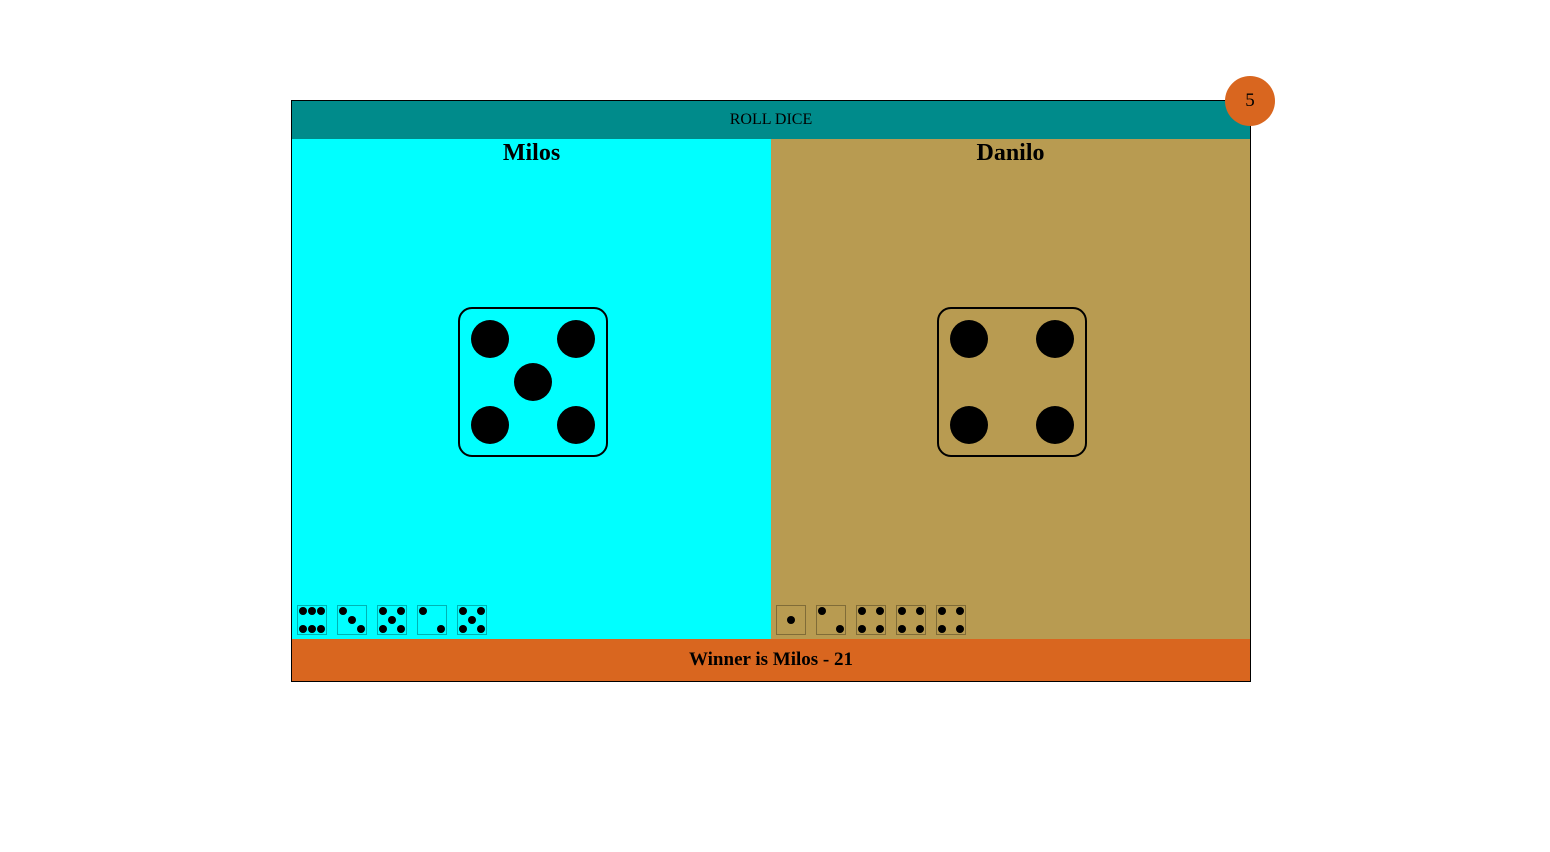 The image size is (1550, 852). Describe the element at coordinates (771, 120) in the screenshot. I see `roll-dice-button: ROLL DICE` at that location.